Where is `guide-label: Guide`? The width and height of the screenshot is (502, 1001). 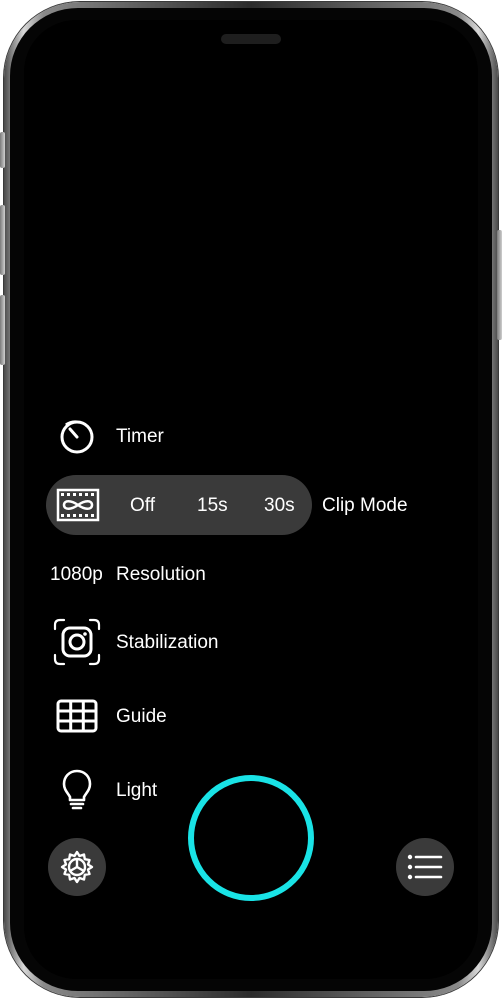
guide-label: Guide is located at coordinates (141, 717).